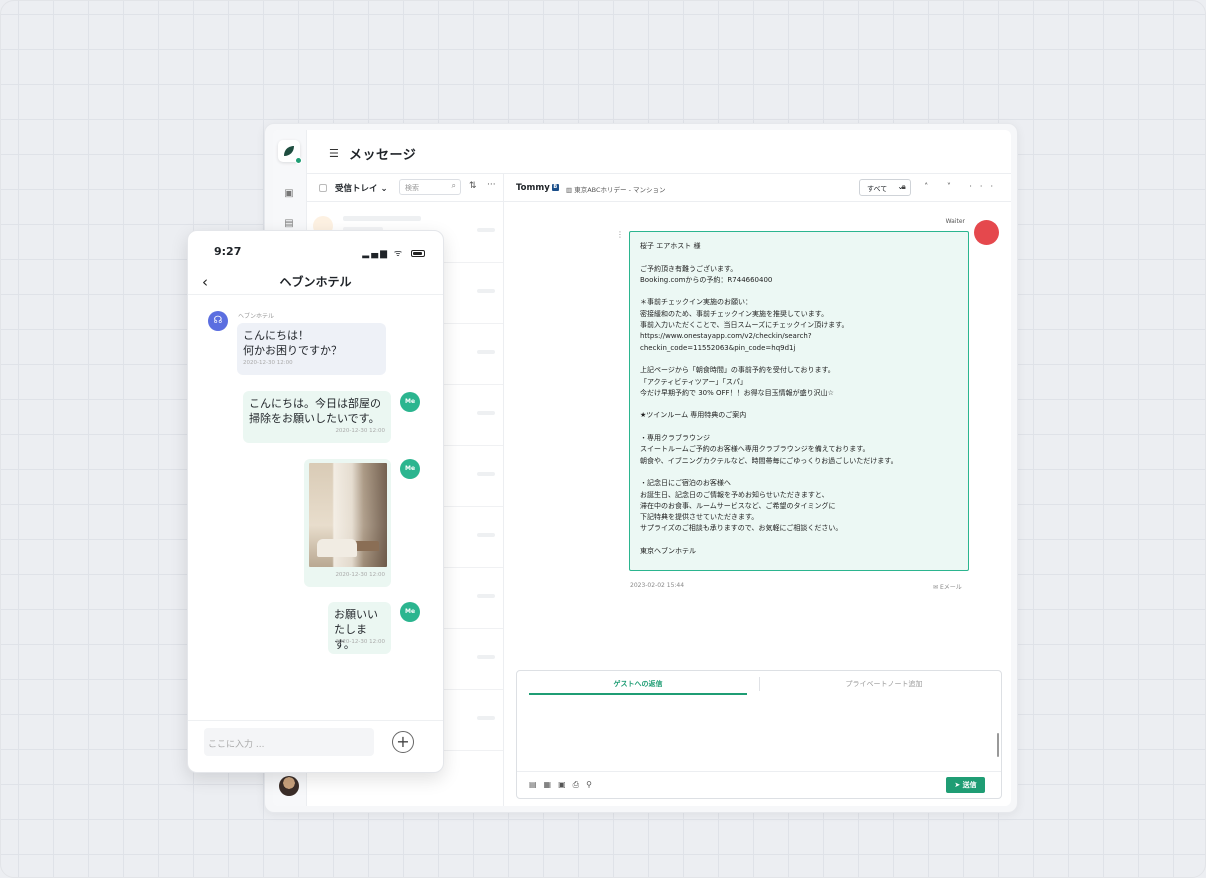 Image resolution: width=1206 pixels, height=878 pixels. What do you see at coordinates (361, 188) in the screenshot?
I see `inbox-dropdown: 受信トレイ ⌄` at bounding box center [361, 188].